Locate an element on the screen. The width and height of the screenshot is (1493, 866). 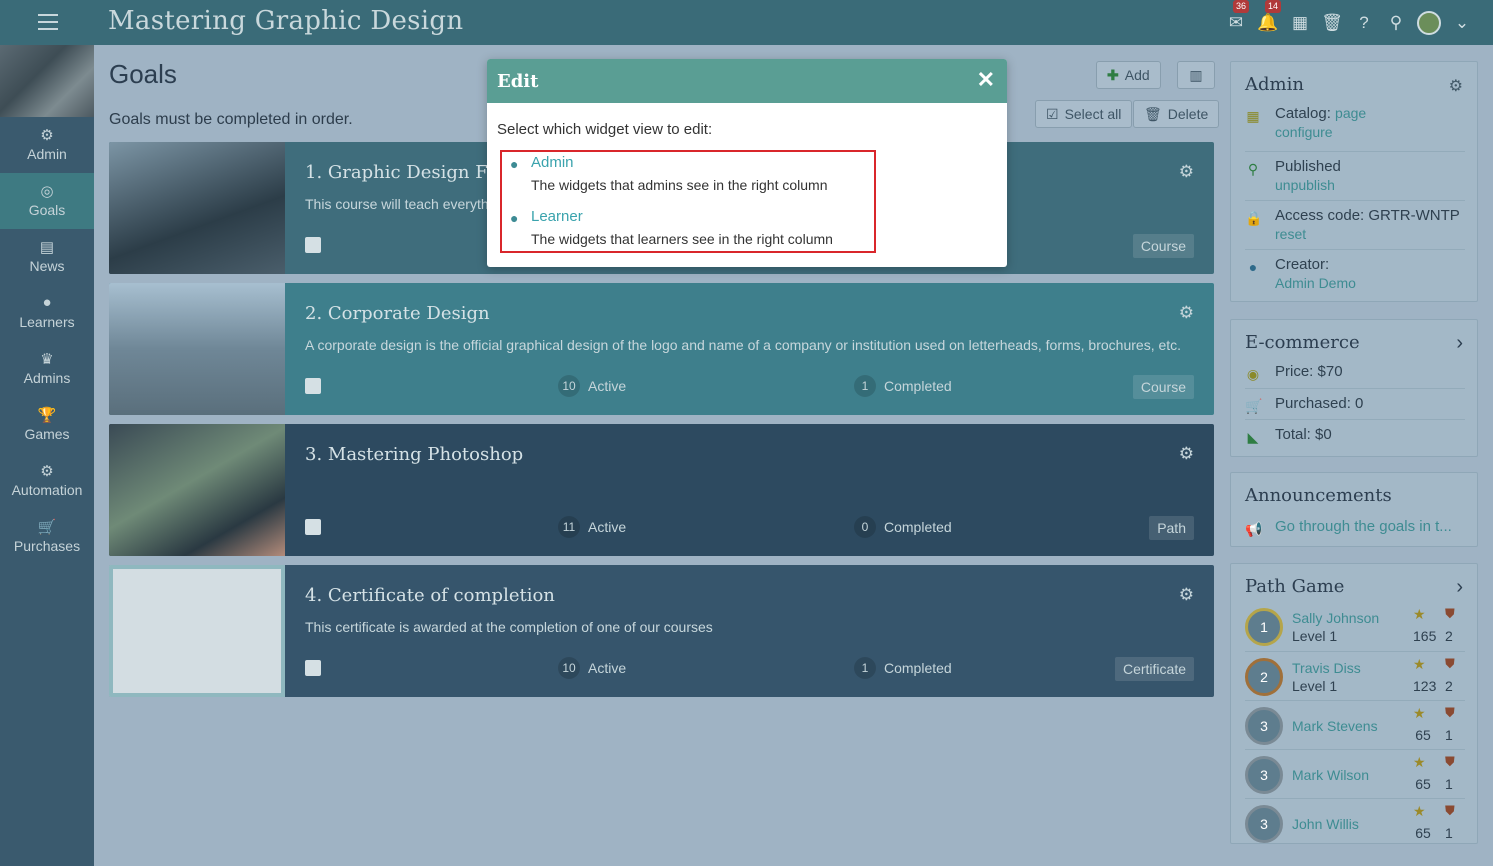
modal-instruction: Select which widget view to edit: is located at coordinates (605, 129).